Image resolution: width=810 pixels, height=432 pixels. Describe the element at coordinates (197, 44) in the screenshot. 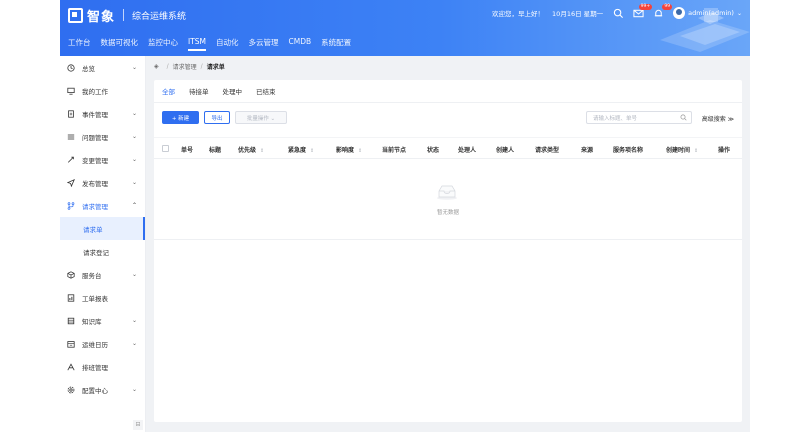

I see `nav-itsm: ITSM` at that location.